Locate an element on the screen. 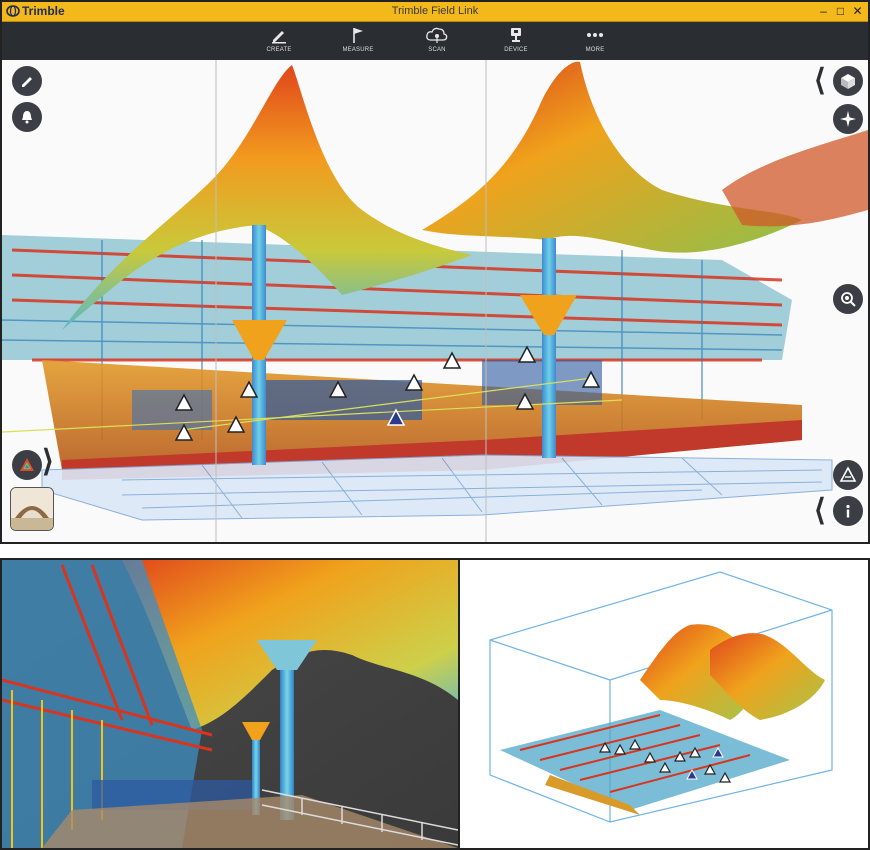 This screenshot has height=850, width=870. draw-button is located at coordinates (27, 81).